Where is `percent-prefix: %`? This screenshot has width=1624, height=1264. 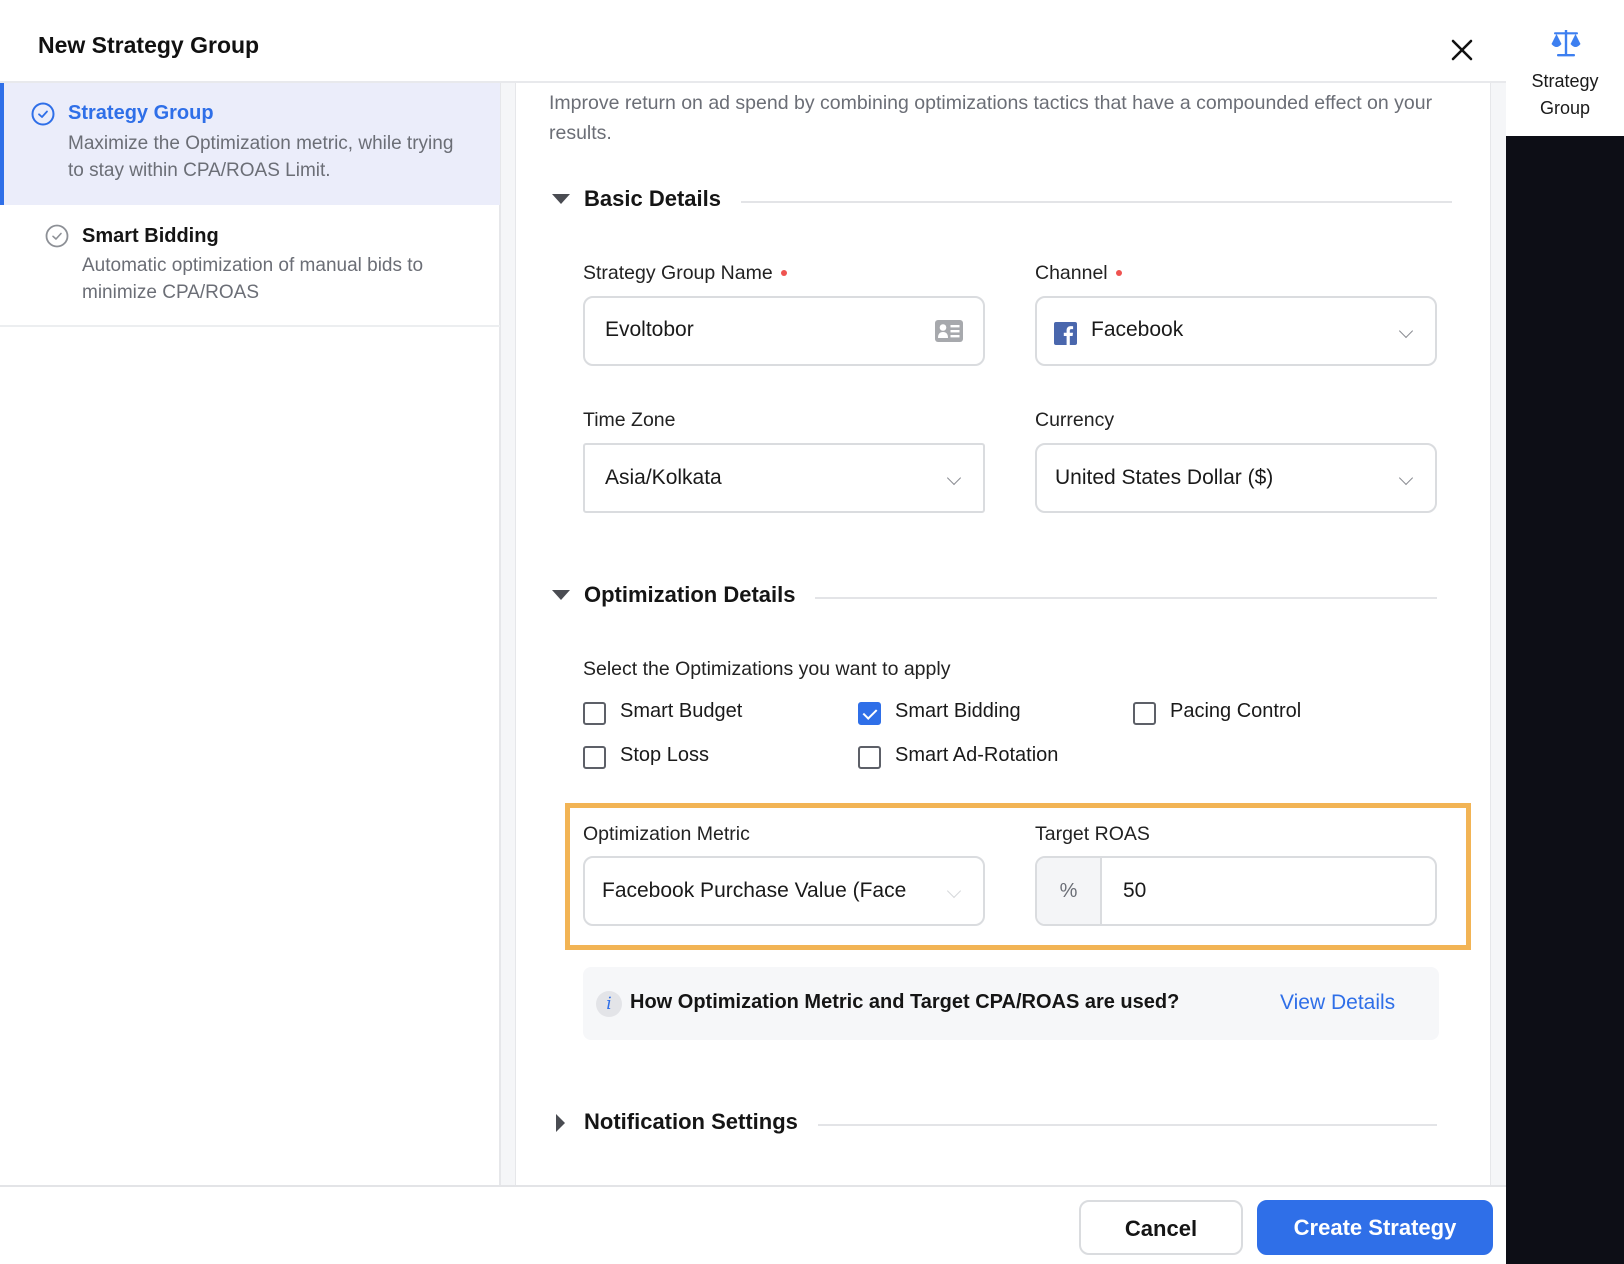
percent-prefix: % is located at coordinates (1069, 891).